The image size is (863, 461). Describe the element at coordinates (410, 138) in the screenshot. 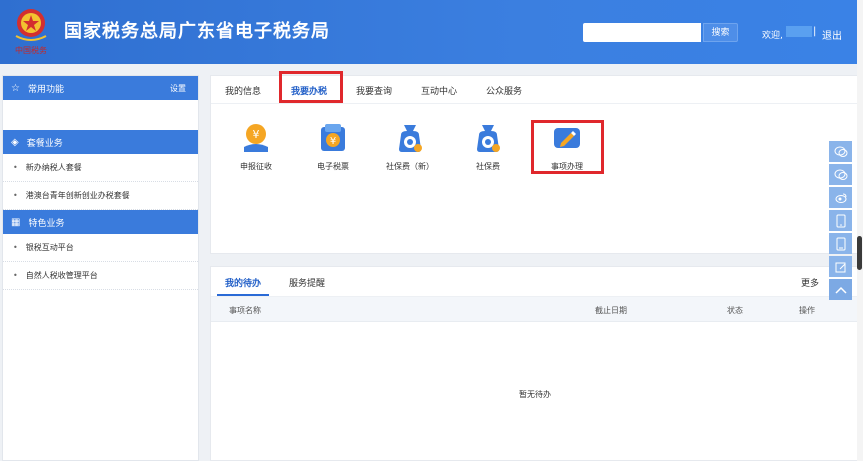

I see `social-security-new-icon` at that location.